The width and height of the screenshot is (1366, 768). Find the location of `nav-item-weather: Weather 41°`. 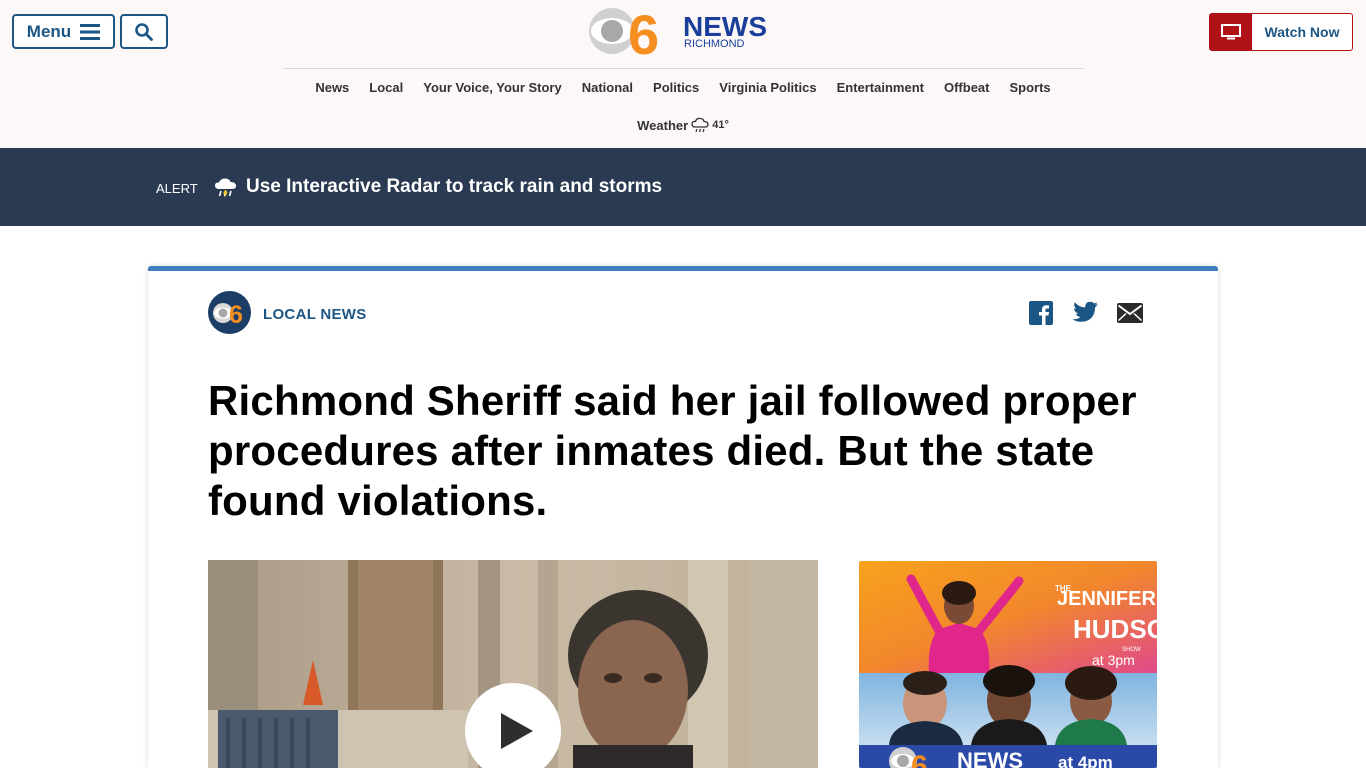

nav-item-weather: Weather 41° is located at coordinates (683, 125).